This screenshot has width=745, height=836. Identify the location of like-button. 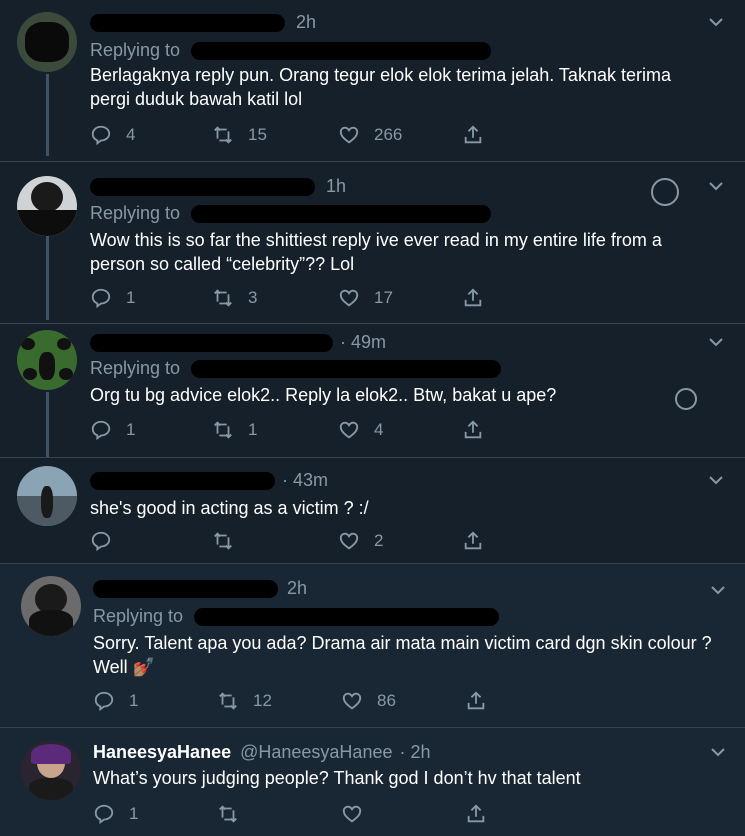
(359, 814).